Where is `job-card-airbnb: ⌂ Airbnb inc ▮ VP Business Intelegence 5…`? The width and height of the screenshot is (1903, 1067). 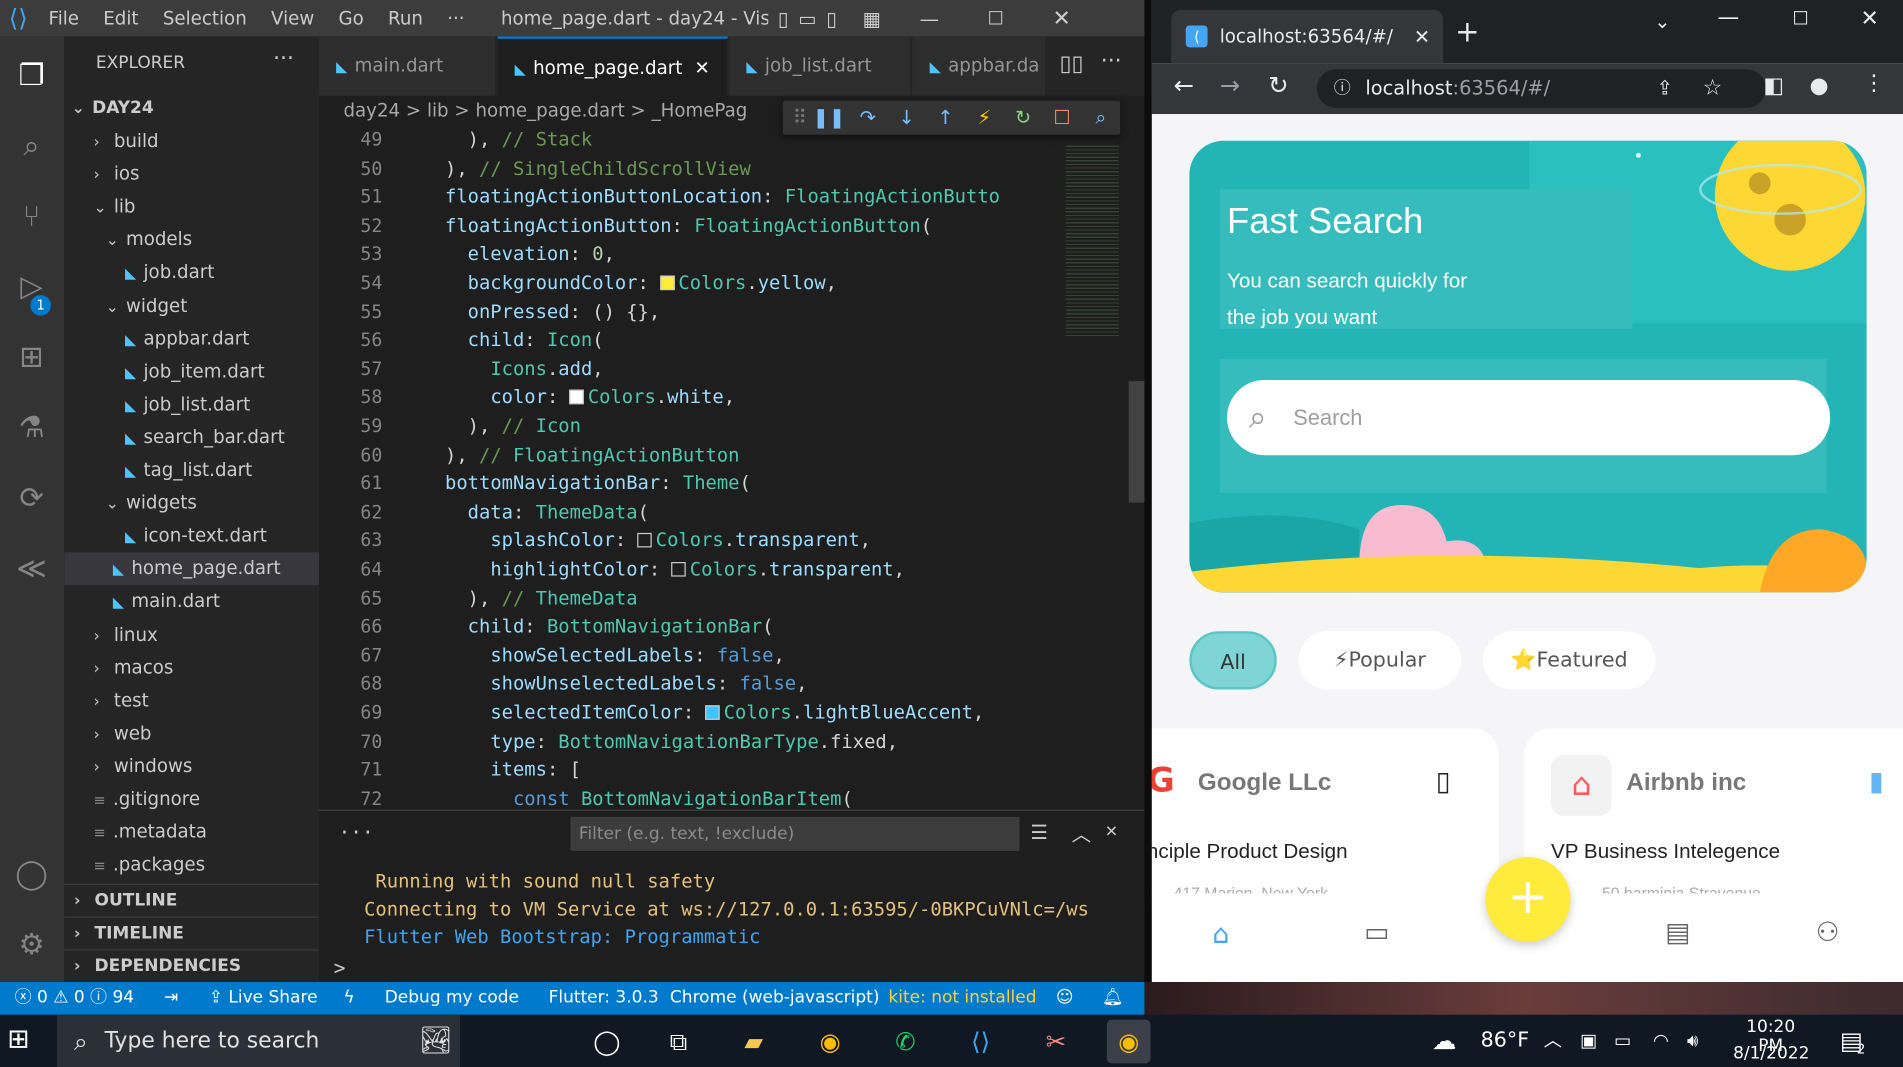
job-card-airbnb: ⌂ Airbnb inc ▮ VP Business Intelegence 5… is located at coordinates (1713, 819).